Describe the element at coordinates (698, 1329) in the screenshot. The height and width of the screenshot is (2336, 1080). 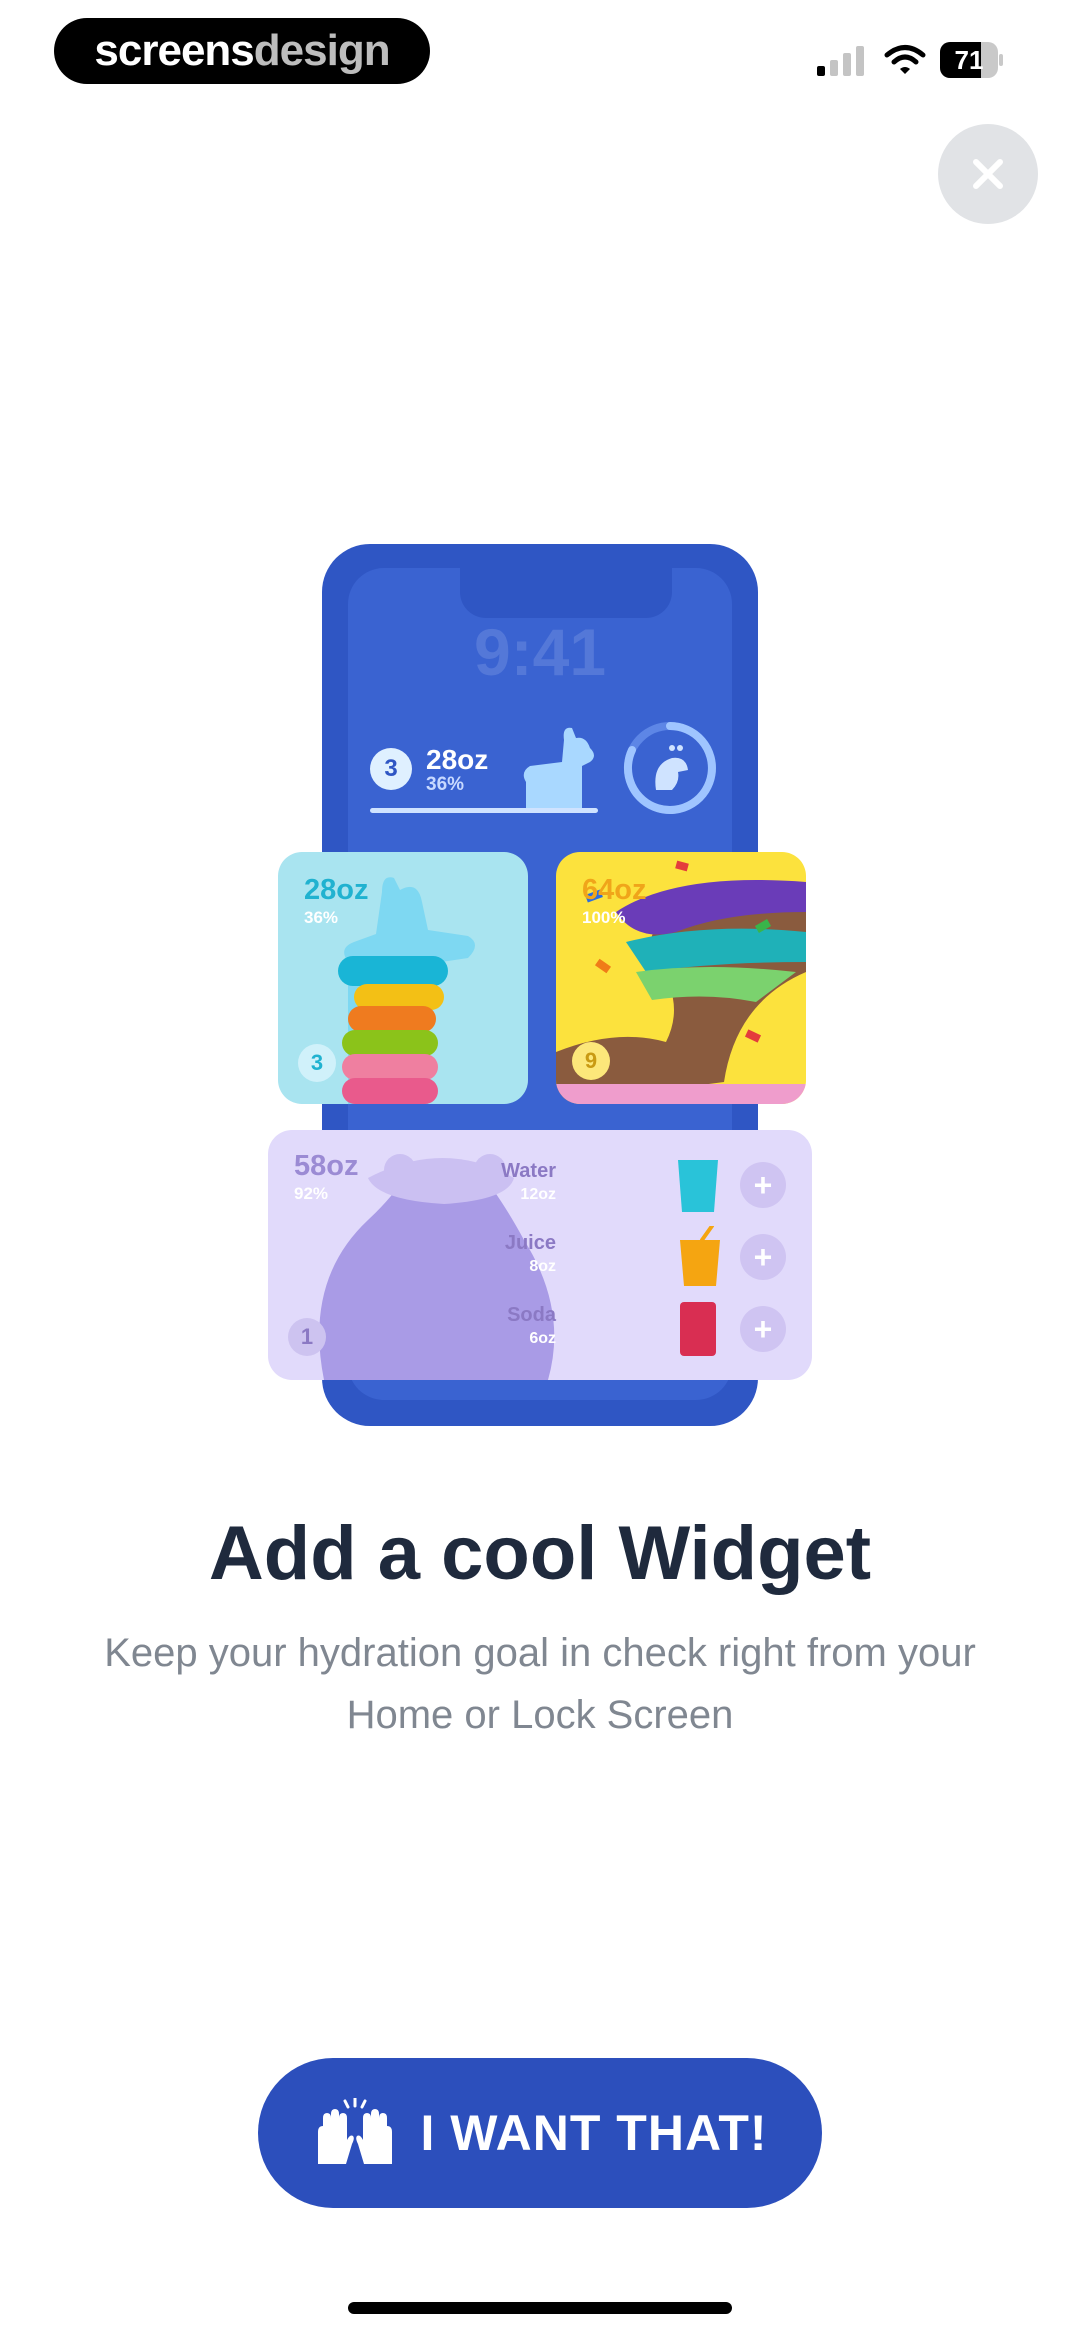
I see `soda-can-icon` at that location.